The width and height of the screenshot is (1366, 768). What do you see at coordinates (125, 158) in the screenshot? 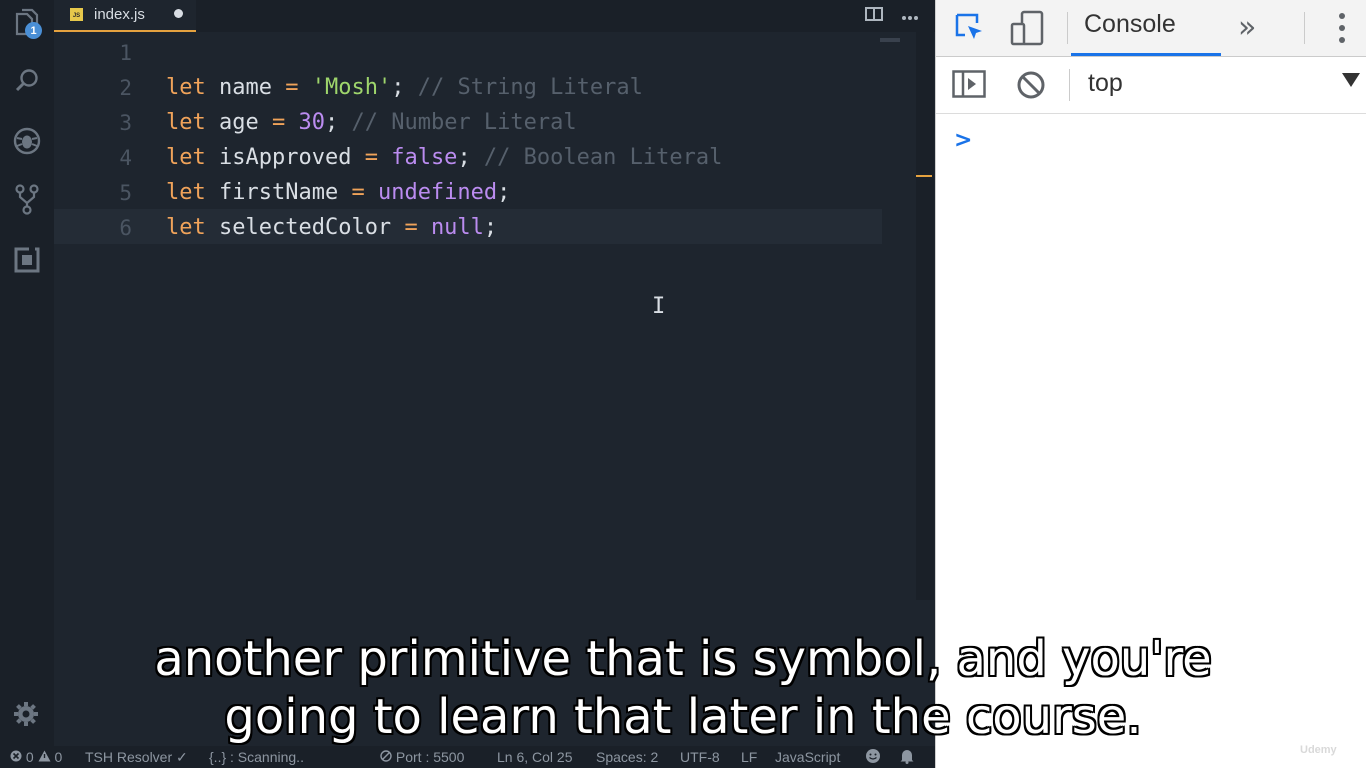
I see `line-number: 4` at bounding box center [125, 158].